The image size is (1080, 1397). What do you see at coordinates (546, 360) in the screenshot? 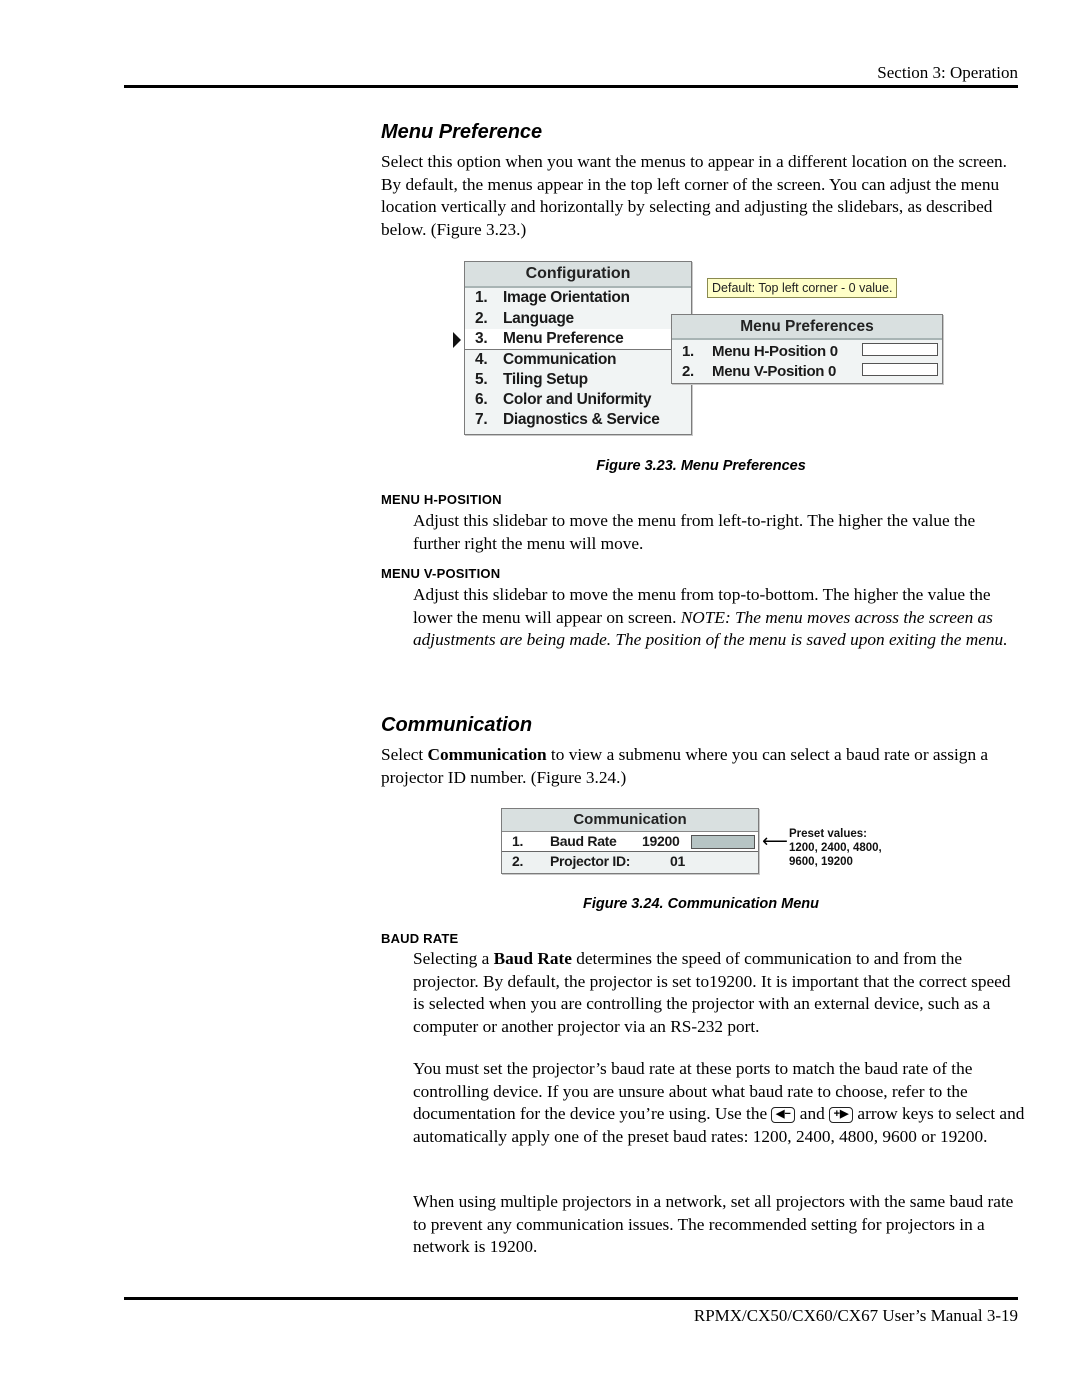
I see `menu-item-communication: 4. Communication` at bounding box center [546, 360].